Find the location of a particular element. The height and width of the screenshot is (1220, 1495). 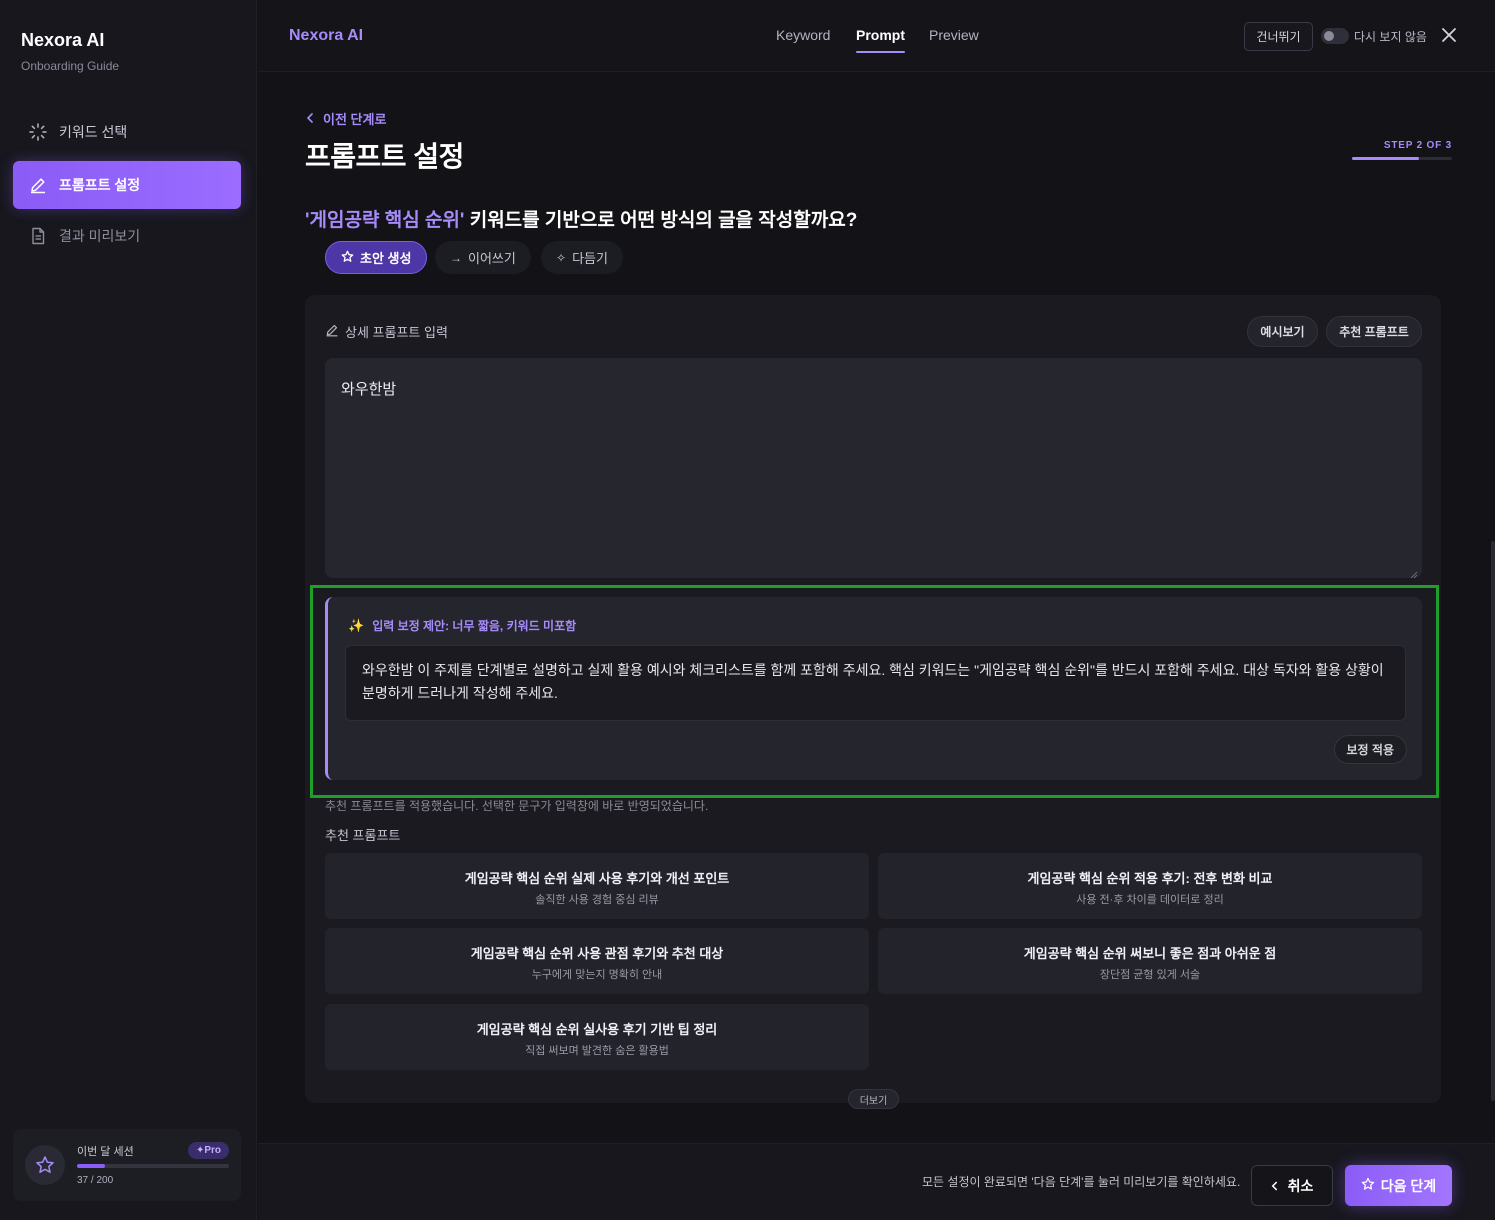

sidebar-item-label: 결과 미리보기 is located at coordinates (100, 236).